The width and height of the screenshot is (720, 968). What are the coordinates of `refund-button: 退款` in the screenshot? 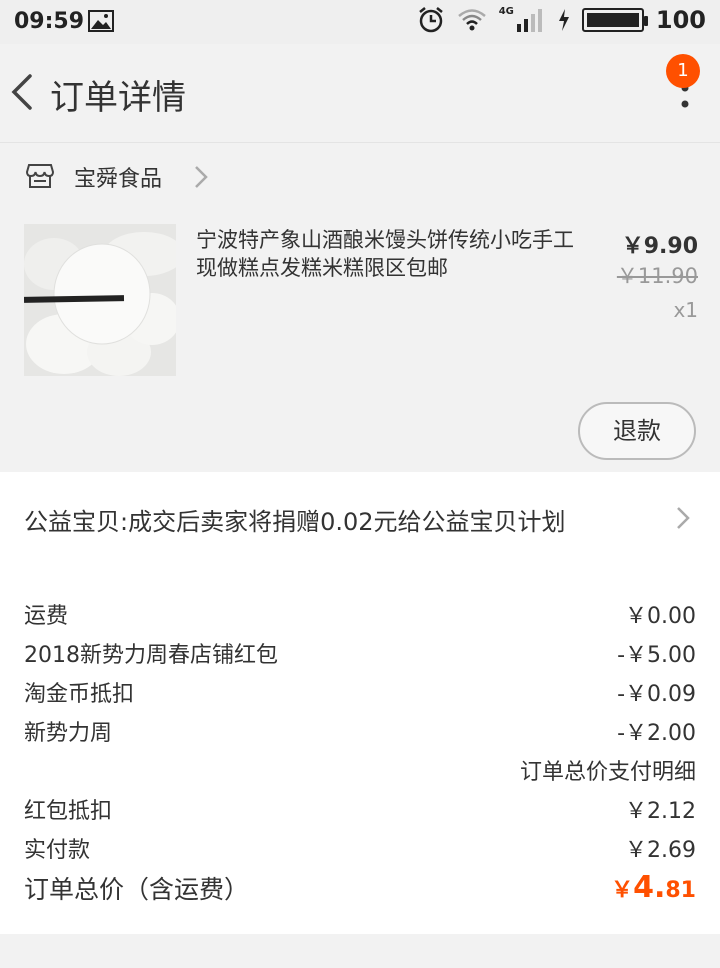 It's located at (637, 431).